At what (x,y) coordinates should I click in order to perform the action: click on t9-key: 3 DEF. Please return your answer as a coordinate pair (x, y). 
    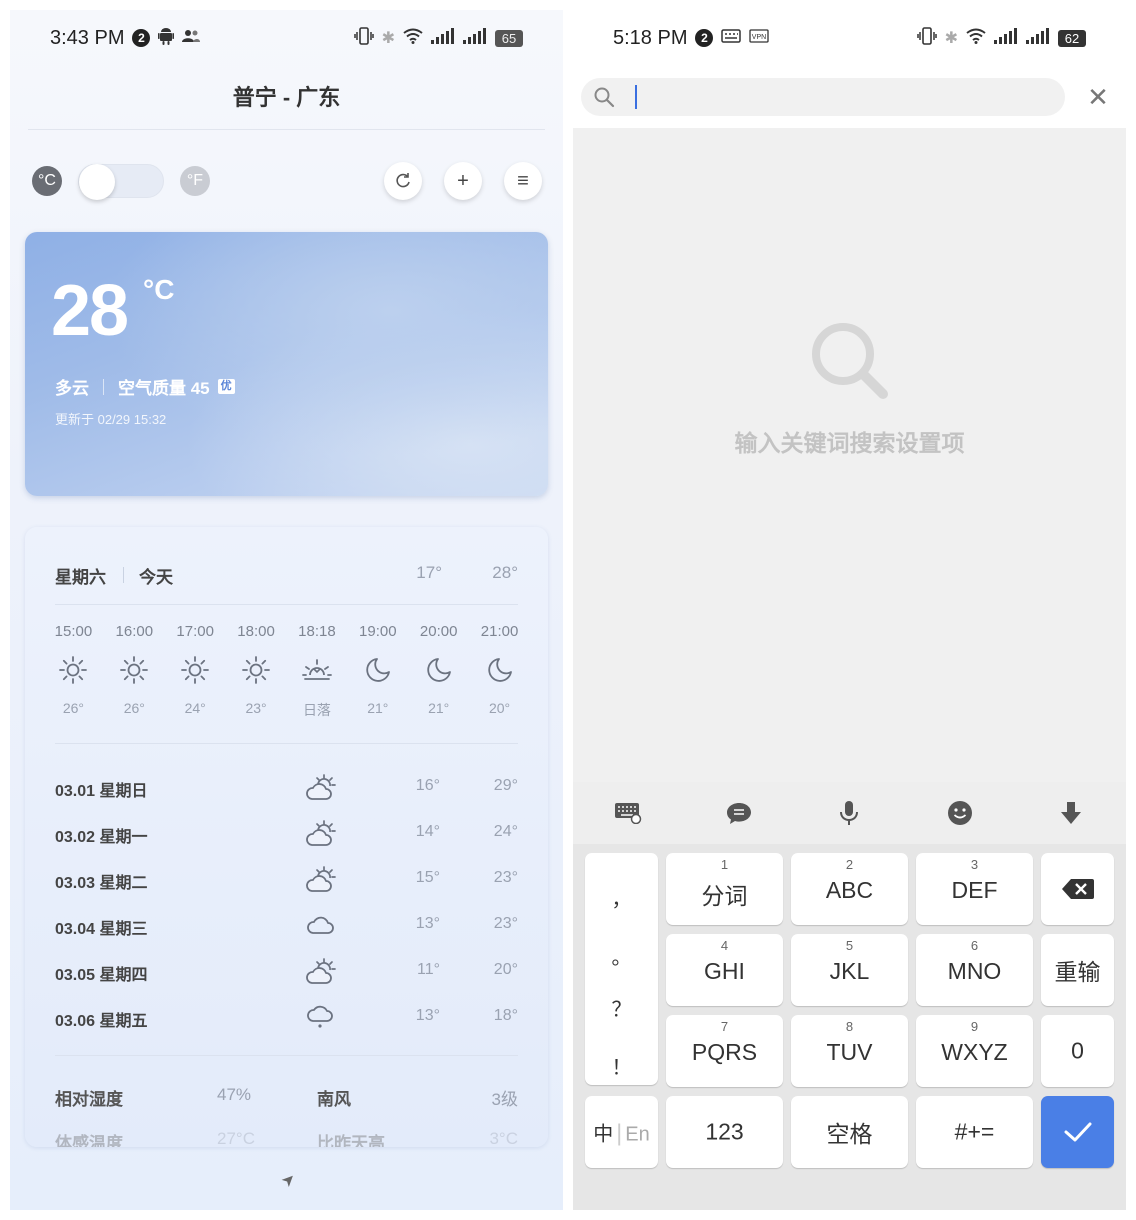
    Looking at the image, I should click on (974, 889).